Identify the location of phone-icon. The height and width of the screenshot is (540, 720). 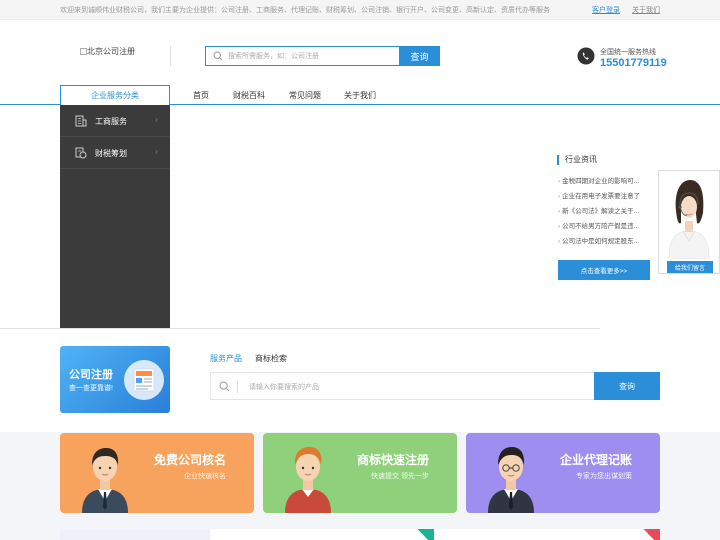
(586, 56).